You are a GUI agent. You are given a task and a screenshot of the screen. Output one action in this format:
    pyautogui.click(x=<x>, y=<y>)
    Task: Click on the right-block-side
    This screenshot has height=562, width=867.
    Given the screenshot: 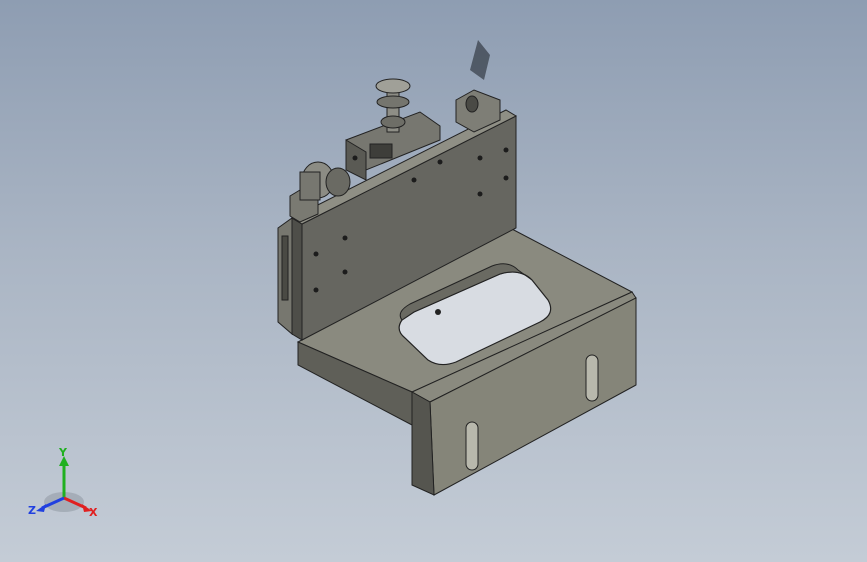 What is the action you would take?
    pyautogui.click(x=423, y=443)
    